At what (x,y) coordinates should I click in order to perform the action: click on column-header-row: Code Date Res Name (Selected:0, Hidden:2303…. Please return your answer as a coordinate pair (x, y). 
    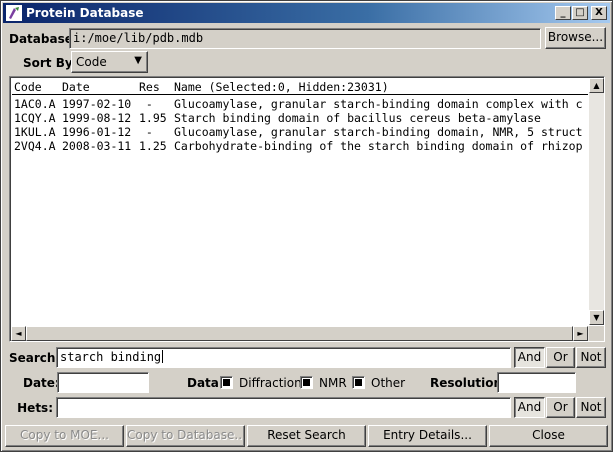
    Looking at the image, I should click on (201, 87).